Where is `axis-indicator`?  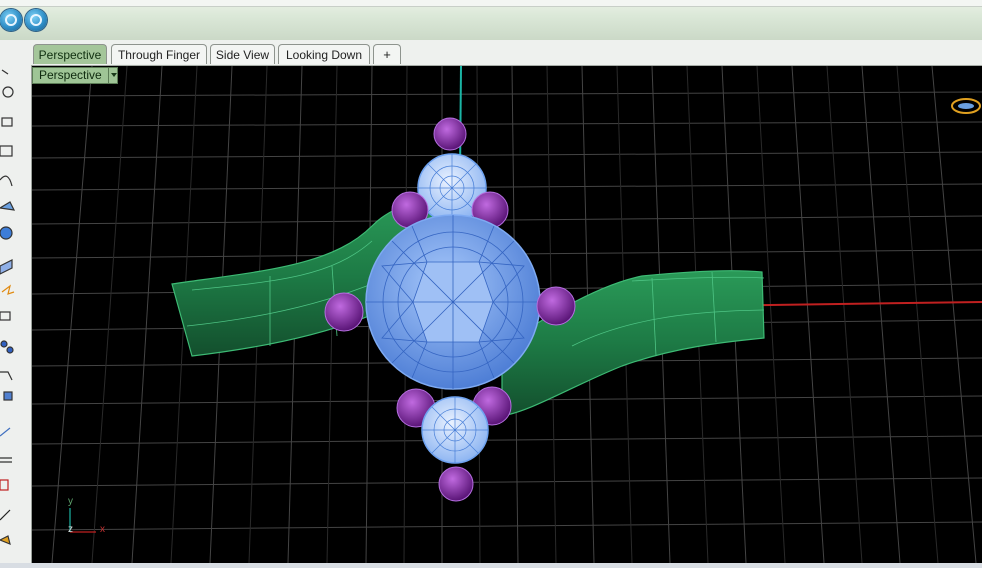
axis-indicator is located at coordinates (82, 520).